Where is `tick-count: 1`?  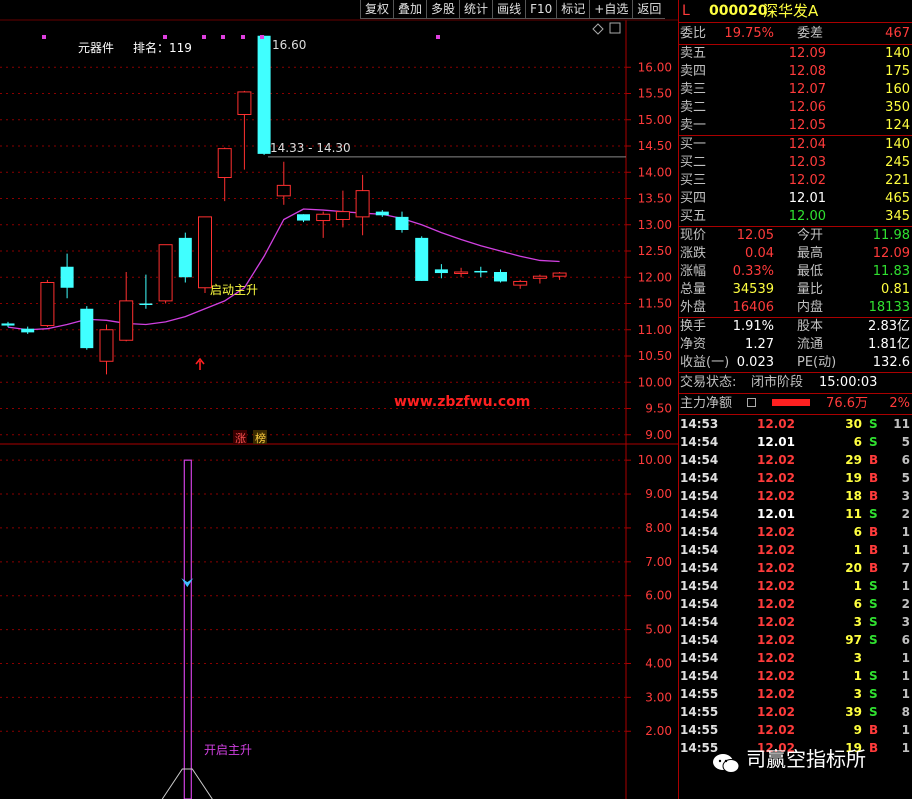 tick-count: 1 is located at coordinates (905, 586).